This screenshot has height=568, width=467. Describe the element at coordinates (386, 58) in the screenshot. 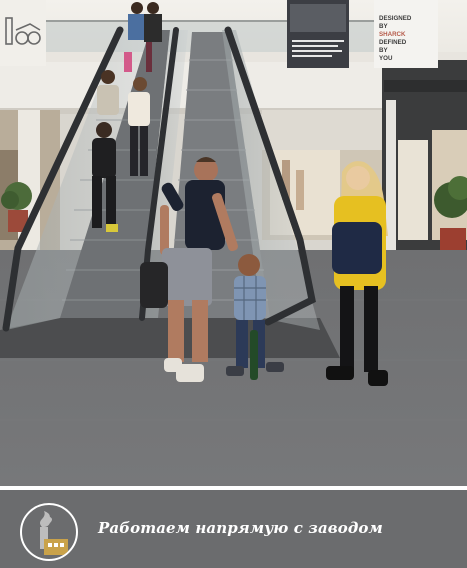

I see `svg-text: YOU` at that location.